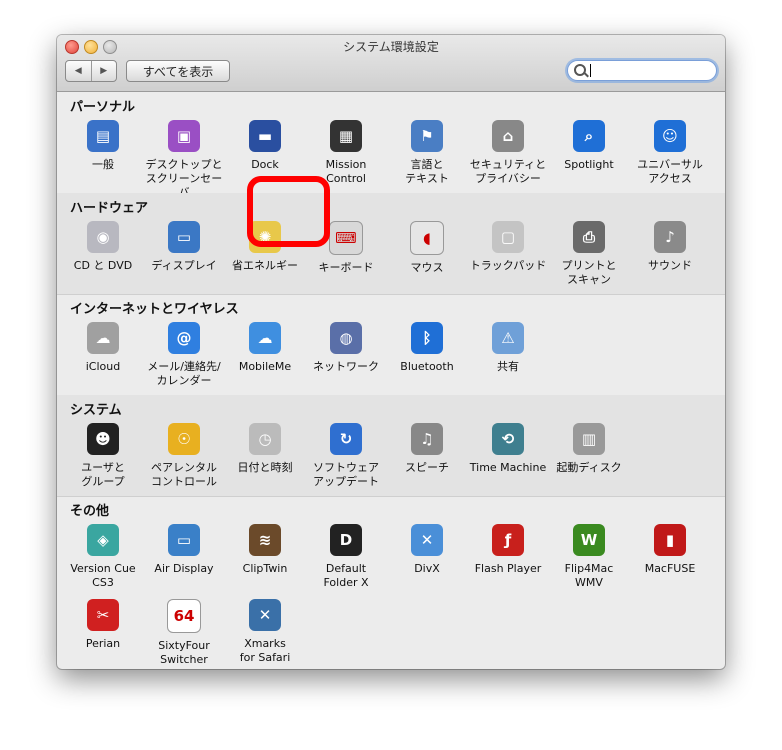 Image resolution: width=782 pixels, height=750 pixels. Describe the element at coordinates (589, 136) in the screenshot. I see `spotlight-icon: ⌕` at that location.